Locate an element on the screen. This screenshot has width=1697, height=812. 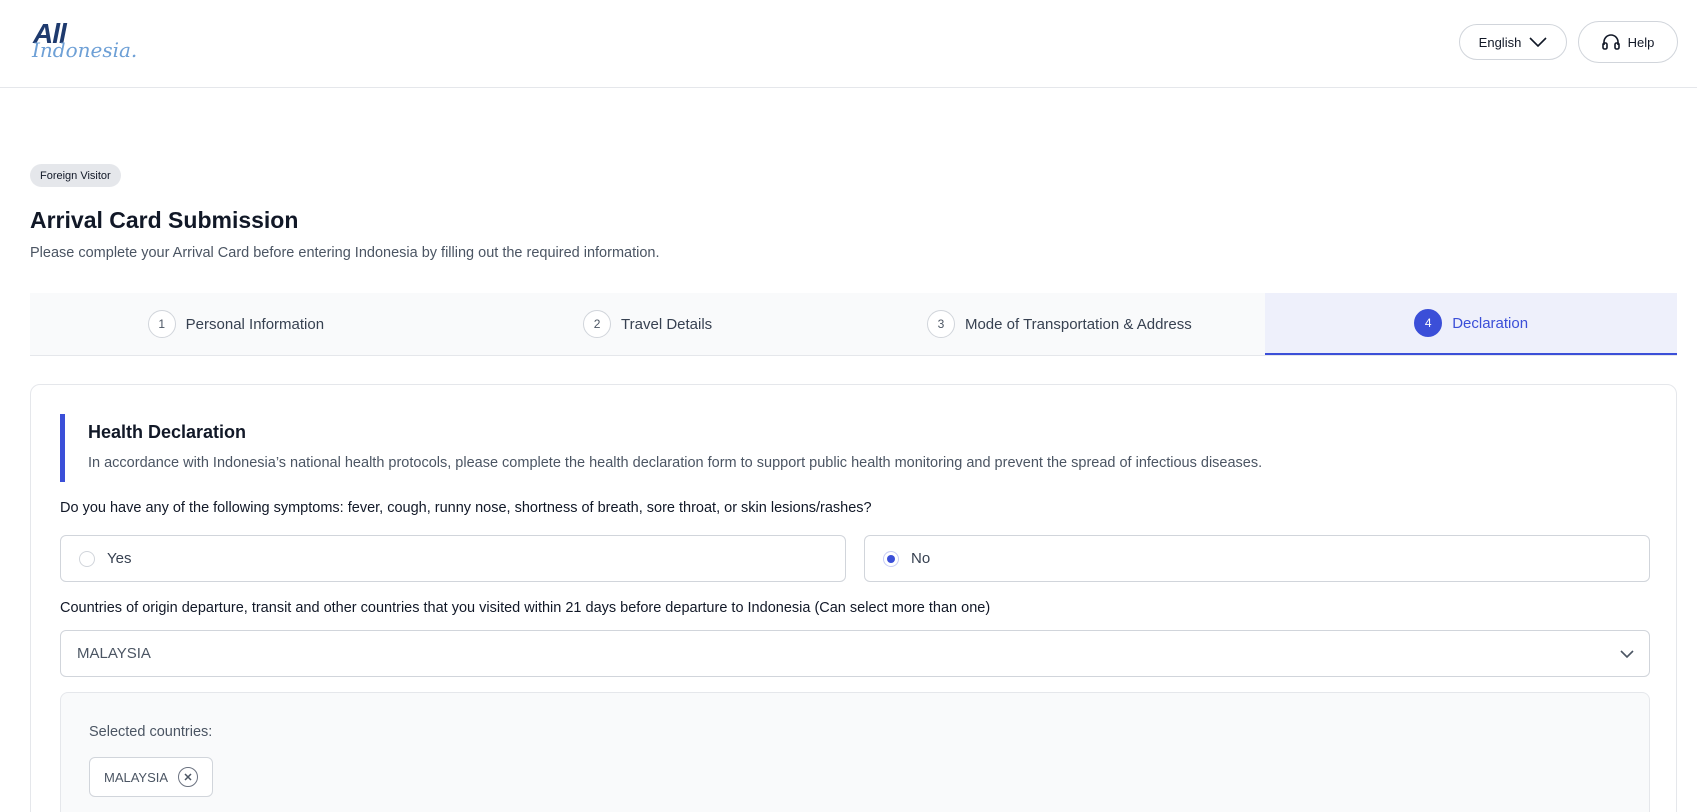
radio-option-no: No is located at coordinates (1257, 558).